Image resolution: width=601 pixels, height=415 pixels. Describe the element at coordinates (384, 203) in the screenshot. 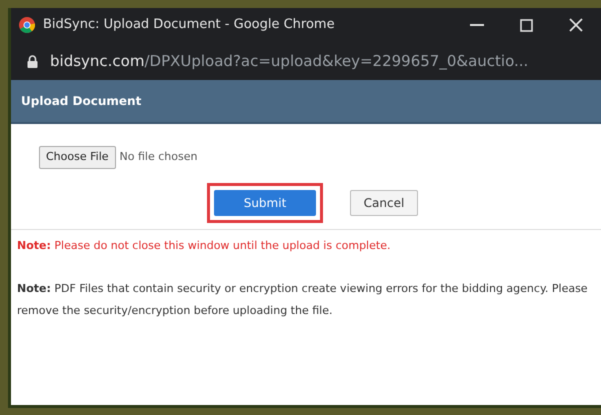

I see `cancel-button: Cancel` at that location.